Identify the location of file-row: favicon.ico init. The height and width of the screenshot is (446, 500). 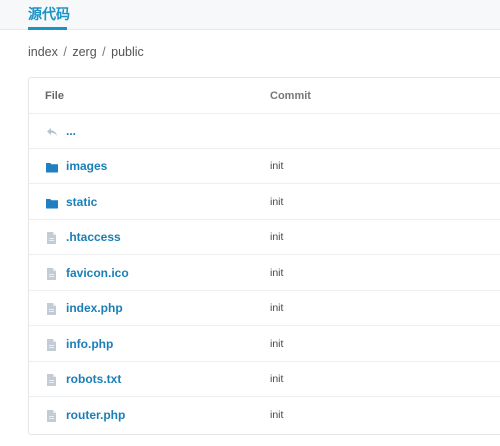
(264, 273).